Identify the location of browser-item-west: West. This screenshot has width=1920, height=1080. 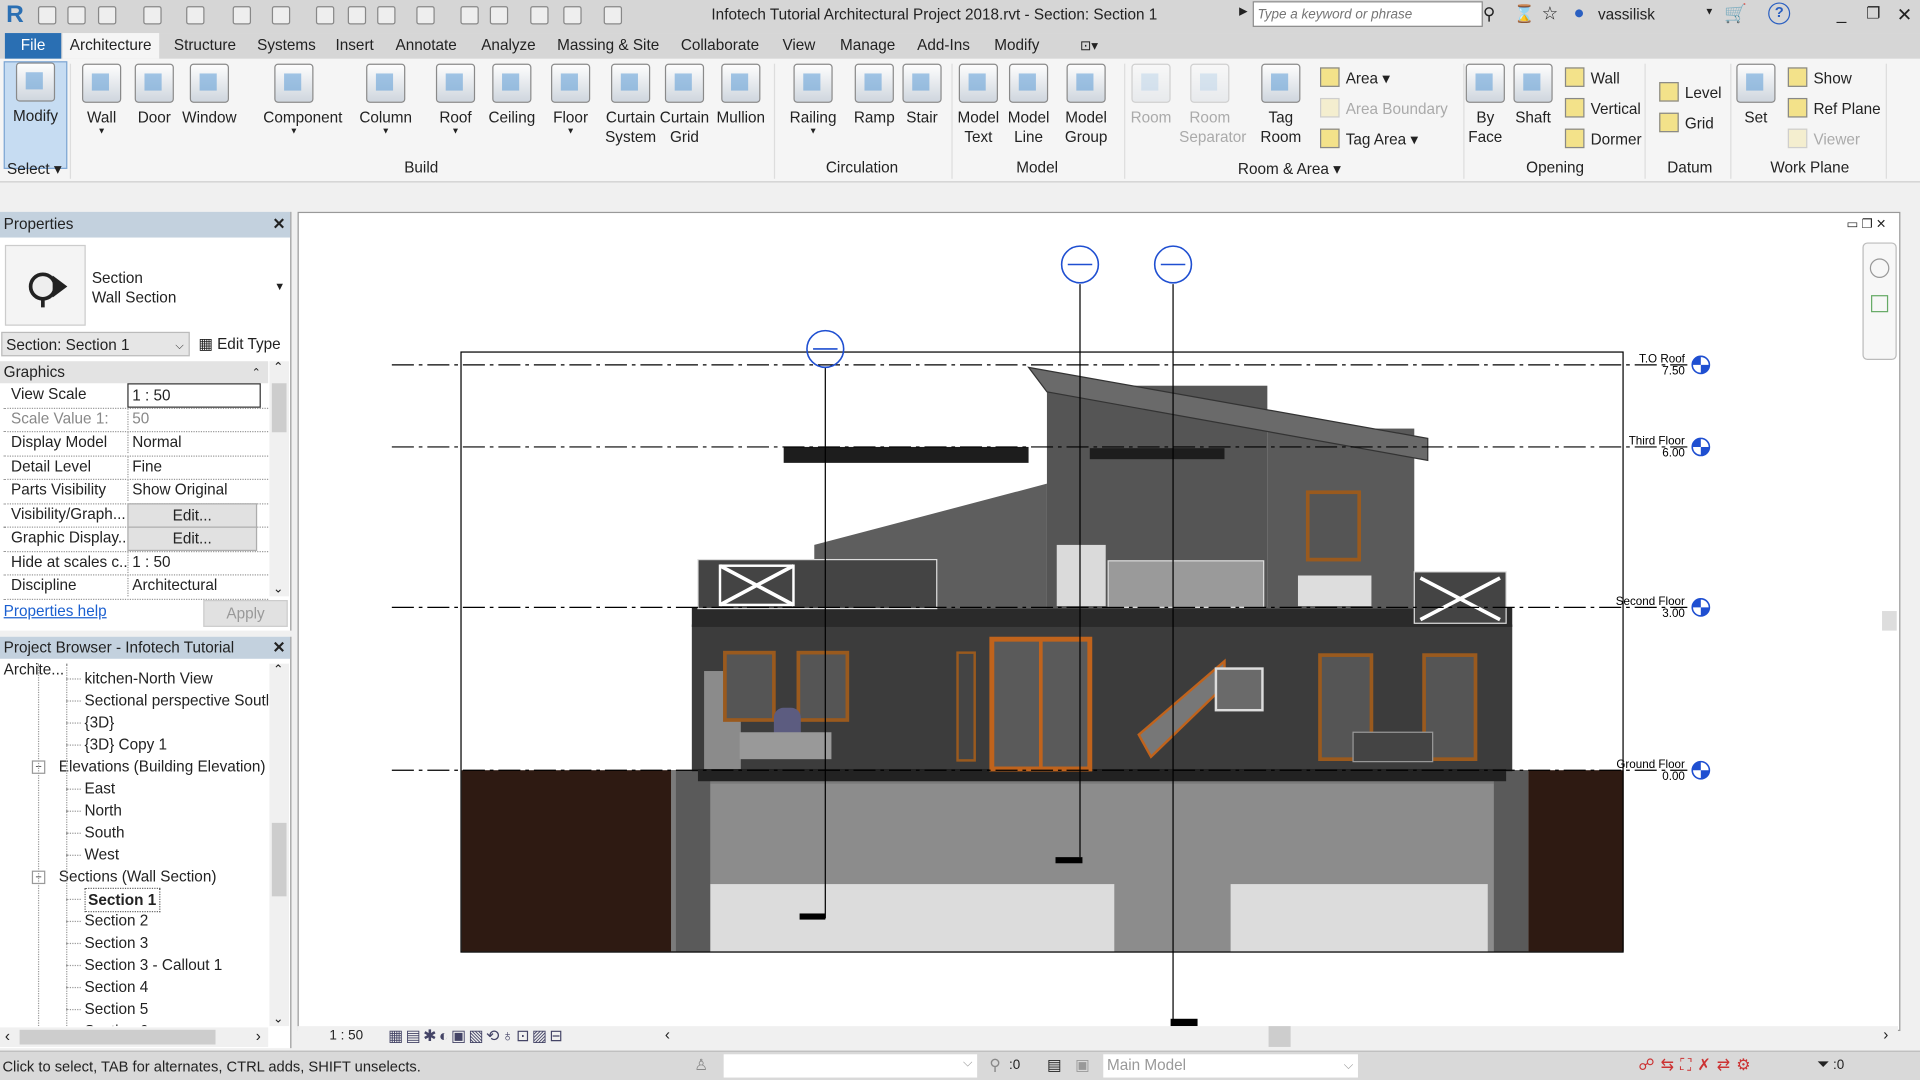
(101, 855).